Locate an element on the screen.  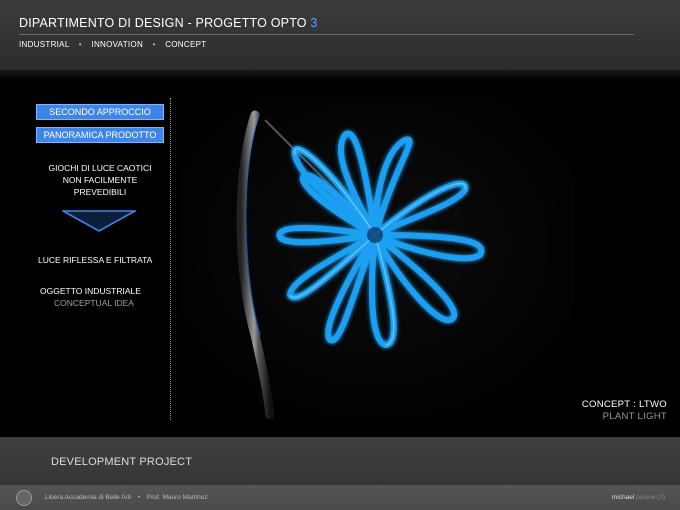
development-label: DEVELOPMENT PROJECT is located at coordinates (122, 462).